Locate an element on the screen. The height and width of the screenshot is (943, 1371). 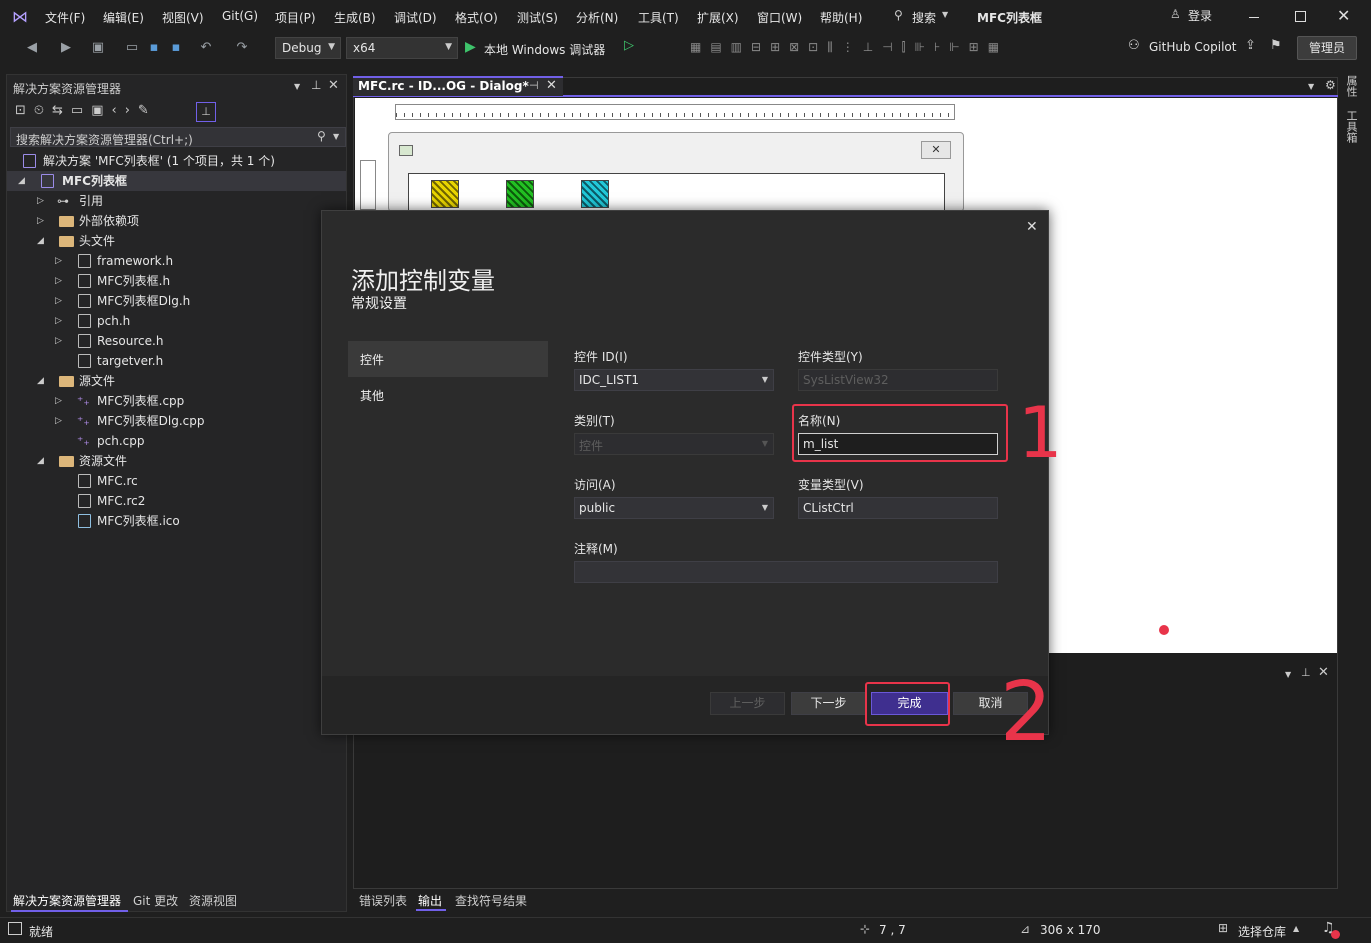
nav-item-controls: 控件 is located at coordinates (448, 359).